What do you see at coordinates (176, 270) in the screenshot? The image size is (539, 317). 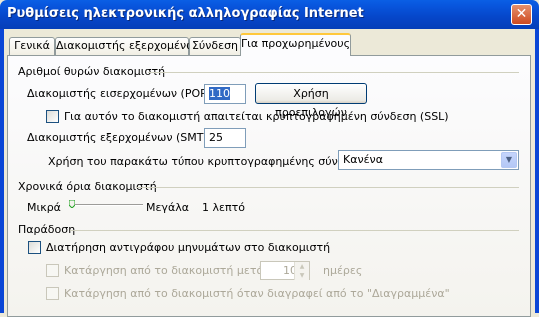 I see `remove-after-label: Κατάργηση από το διακομιστή μετά από` at bounding box center [176, 270].